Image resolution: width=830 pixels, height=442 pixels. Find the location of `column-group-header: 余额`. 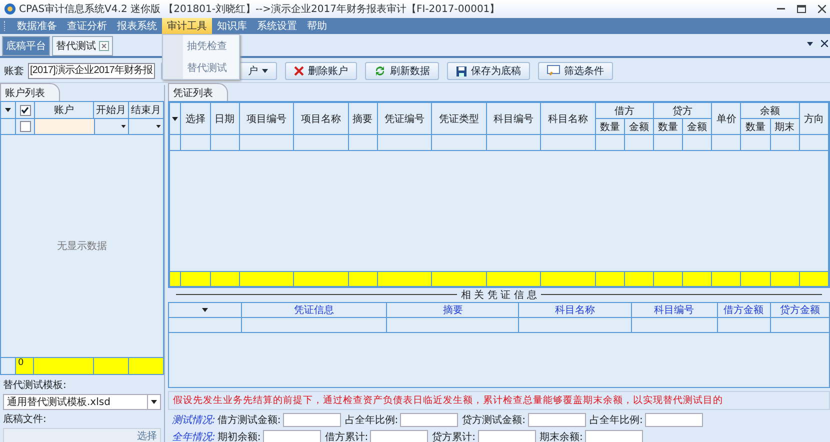

column-group-header: 余额 is located at coordinates (770, 110).